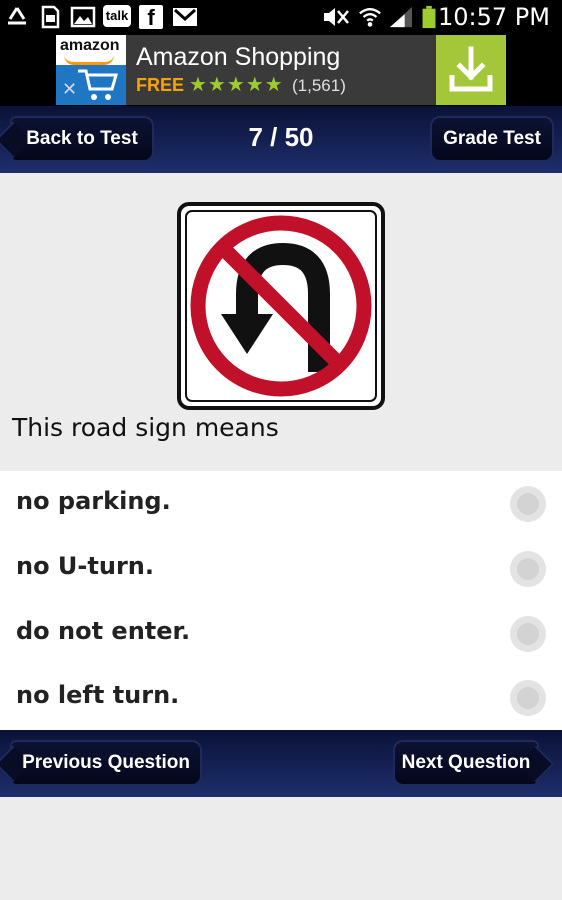 This screenshot has width=562, height=900. I want to click on grade-test-button: Grade Test, so click(492, 139).